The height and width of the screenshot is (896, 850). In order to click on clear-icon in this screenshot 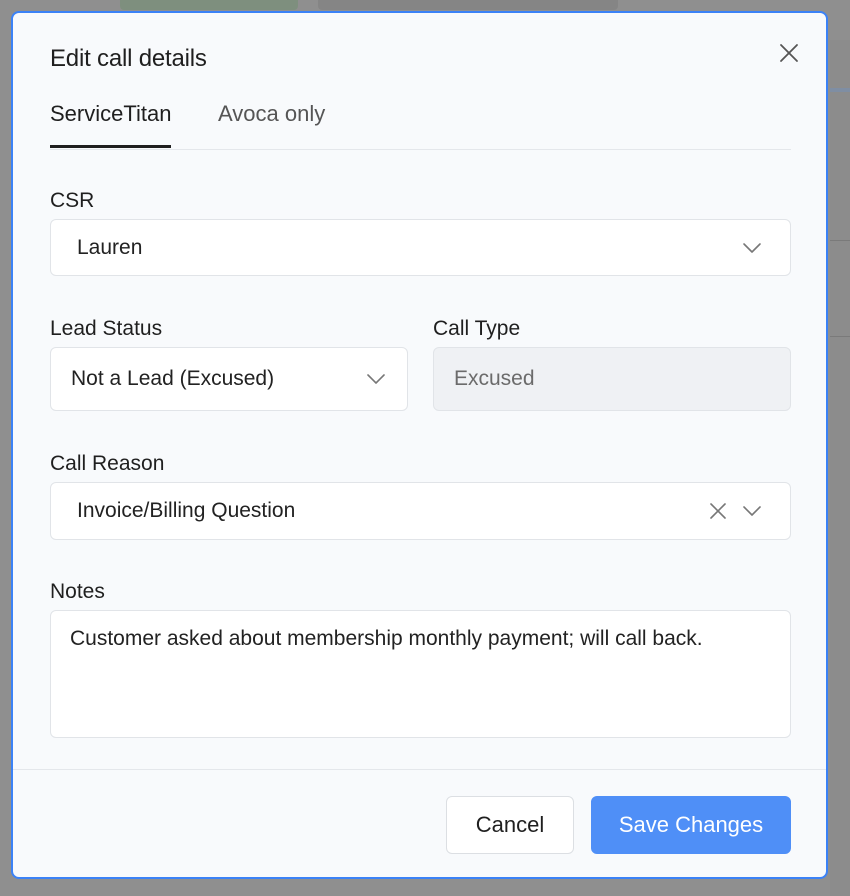, I will do `click(718, 511)`.